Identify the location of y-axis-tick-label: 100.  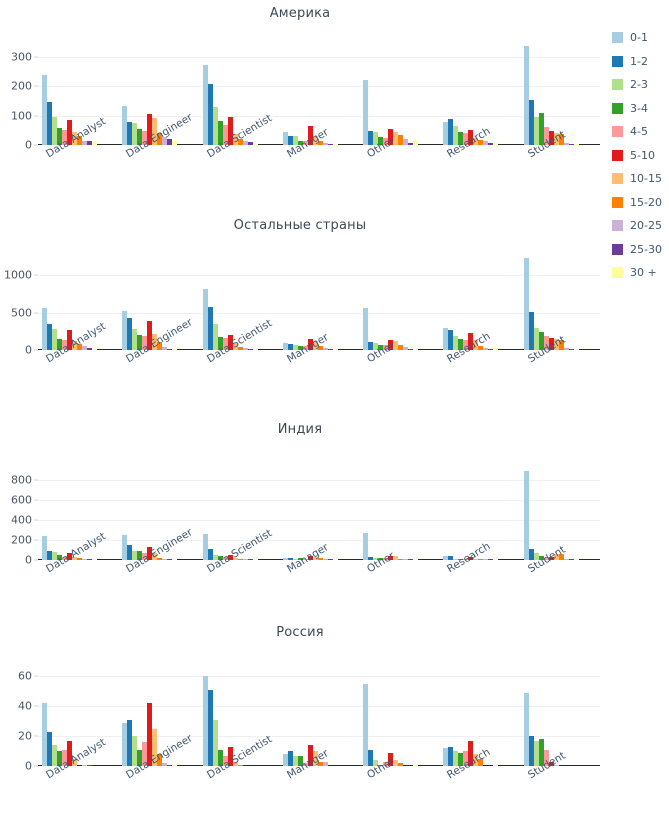
(21, 116).